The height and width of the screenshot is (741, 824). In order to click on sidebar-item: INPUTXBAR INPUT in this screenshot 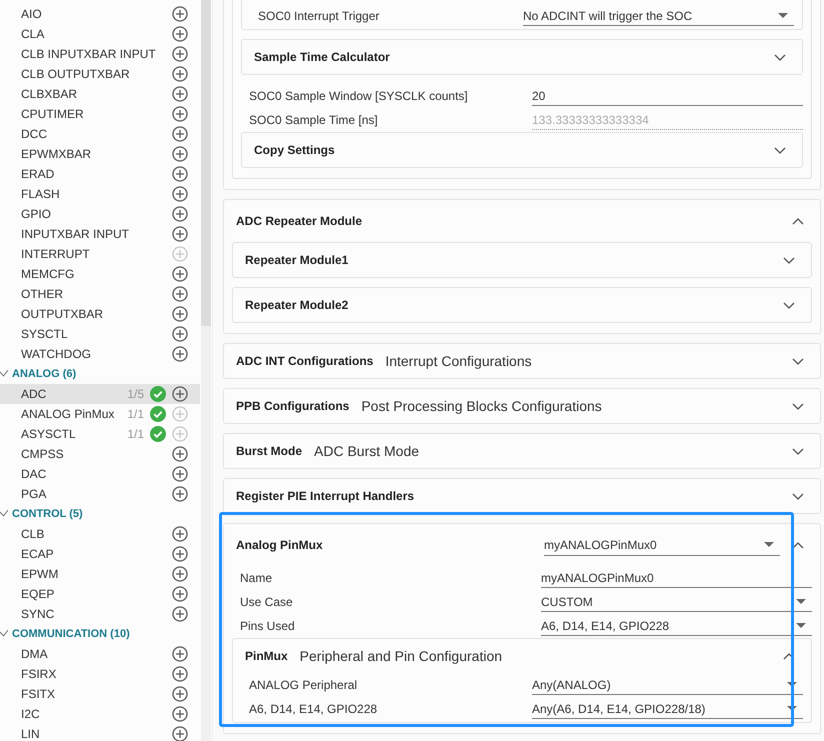, I will do `click(100, 234)`.